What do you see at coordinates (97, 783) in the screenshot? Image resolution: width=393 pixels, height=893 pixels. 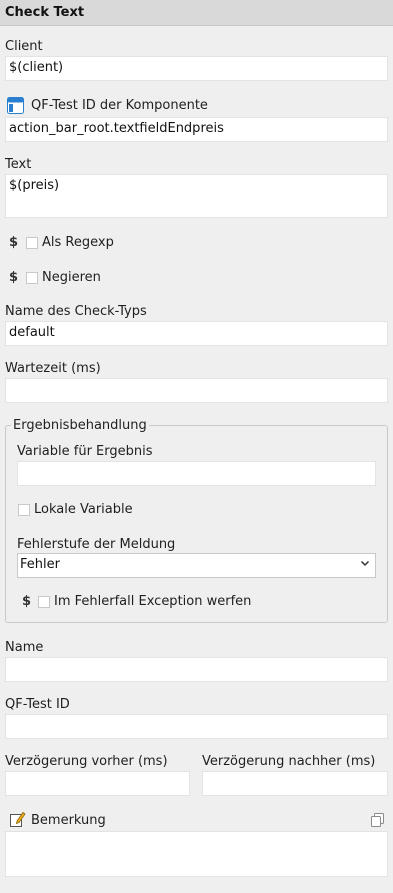 I see `delay-before-field` at bounding box center [97, 783].